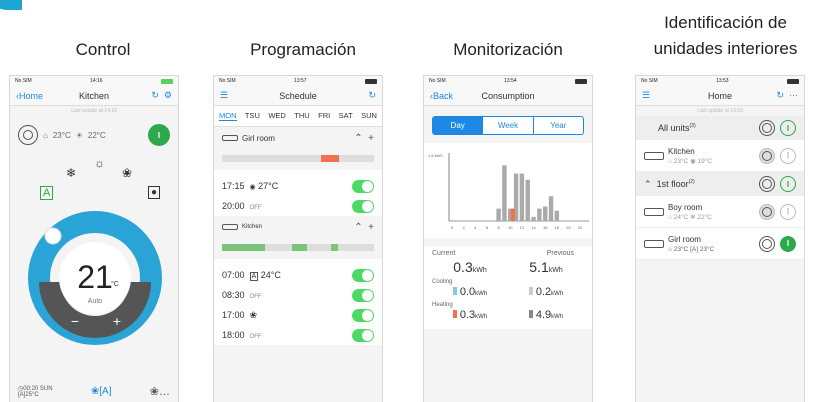 The image size is (821, 402). Describe the element at coordinates (767, 128) in the screenshot. I see `select-all-icon` at that location.